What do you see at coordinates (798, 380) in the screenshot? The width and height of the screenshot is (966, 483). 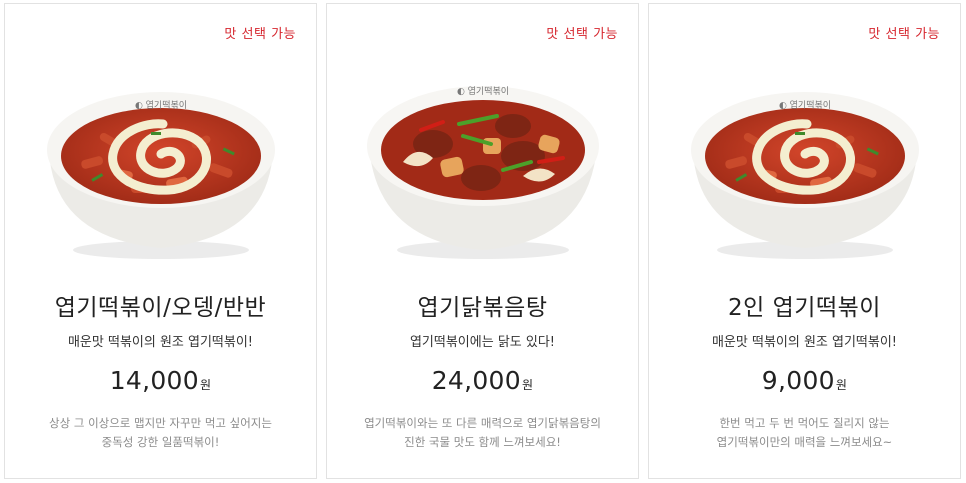 I see `price-value: 9,000` at bounding box center [798, 380].